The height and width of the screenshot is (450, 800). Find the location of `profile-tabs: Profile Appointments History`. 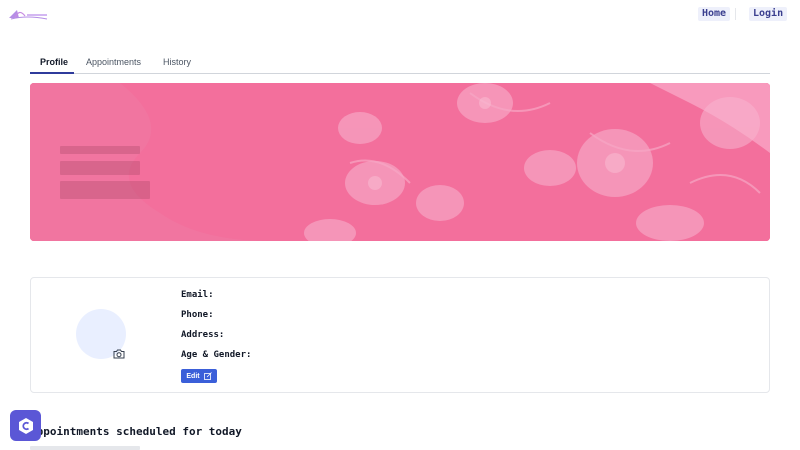

profile-tabs: Profile Appointments History is located at coordinates (400, 65).